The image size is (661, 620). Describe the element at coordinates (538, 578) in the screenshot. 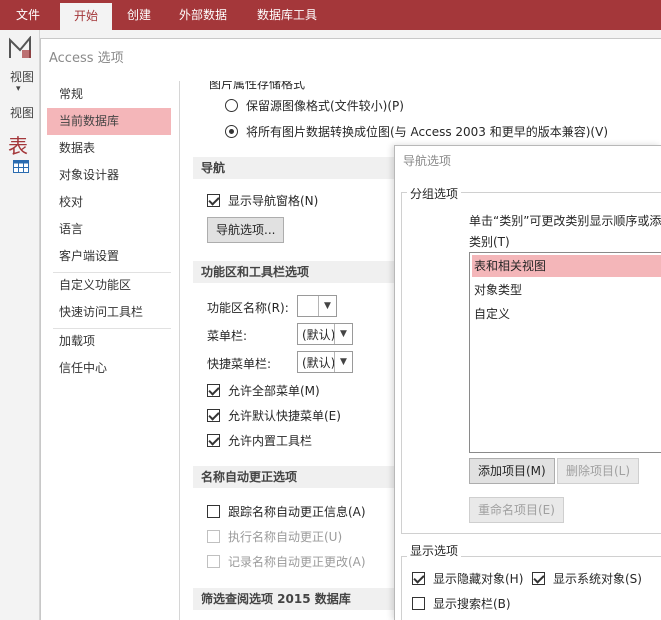

I see `show-system-checkbox` at that location.